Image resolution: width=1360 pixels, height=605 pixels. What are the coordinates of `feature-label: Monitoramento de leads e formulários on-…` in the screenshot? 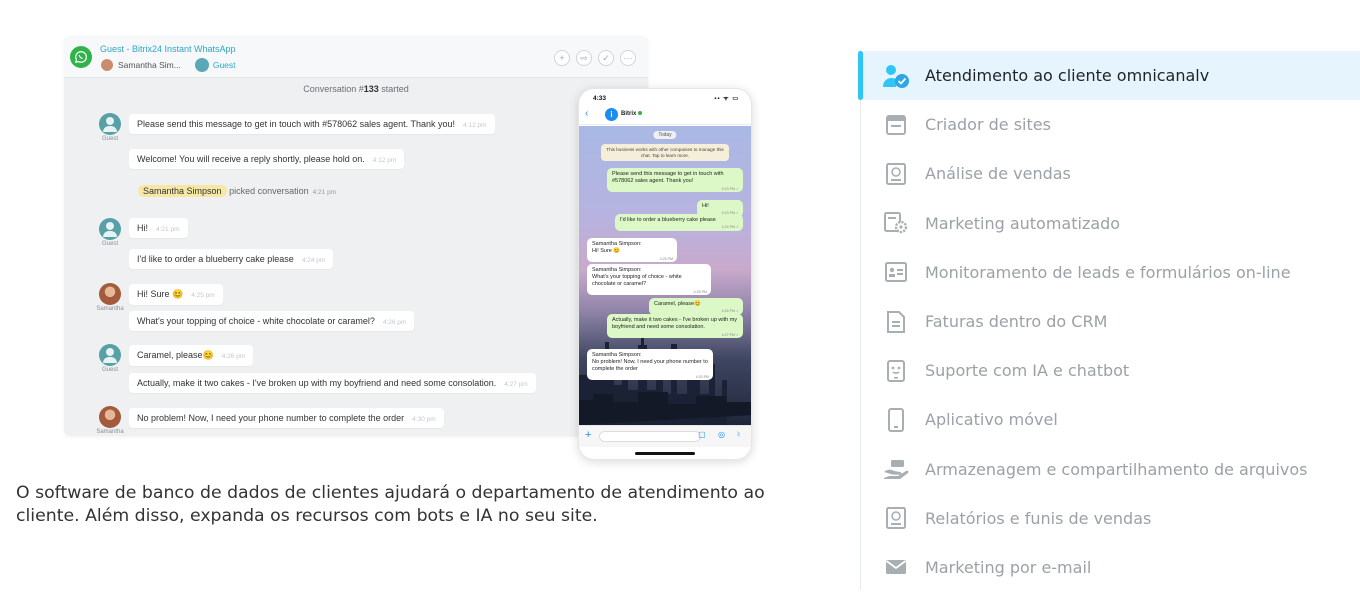 It's located at (1108, 272).